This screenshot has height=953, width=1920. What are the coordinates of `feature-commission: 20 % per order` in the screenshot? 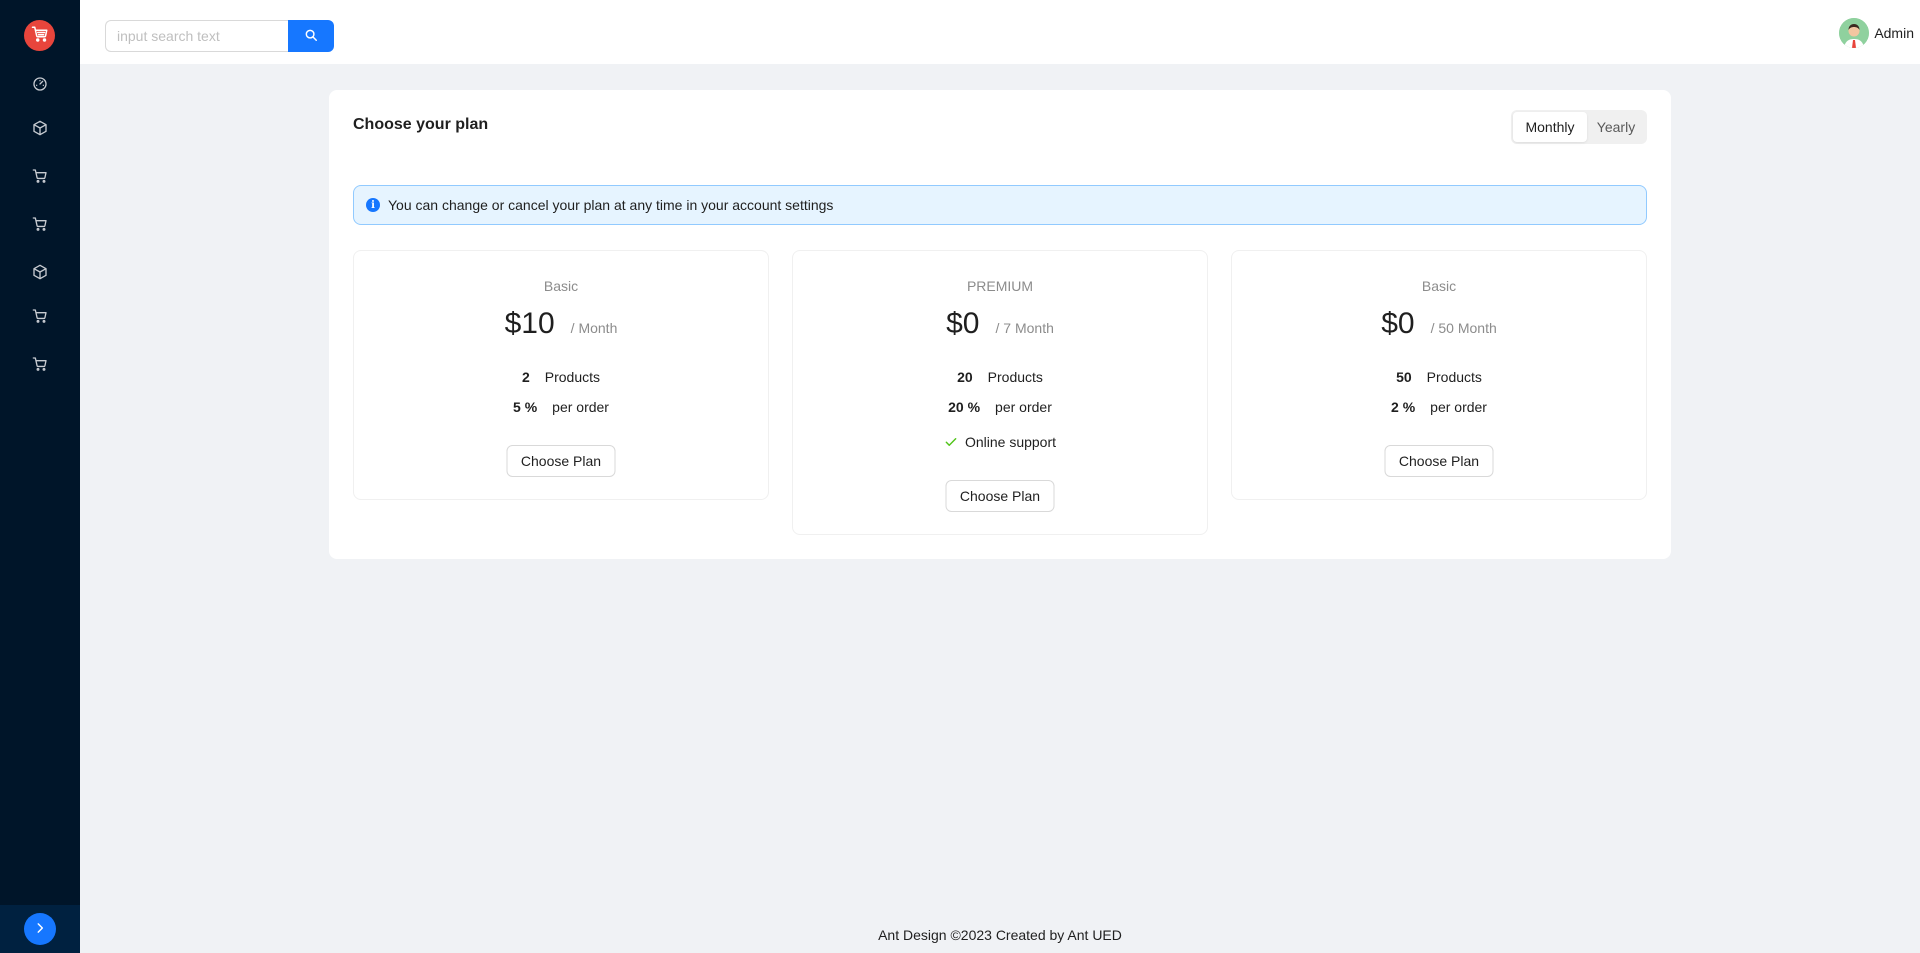 It's located at (1000, 407).